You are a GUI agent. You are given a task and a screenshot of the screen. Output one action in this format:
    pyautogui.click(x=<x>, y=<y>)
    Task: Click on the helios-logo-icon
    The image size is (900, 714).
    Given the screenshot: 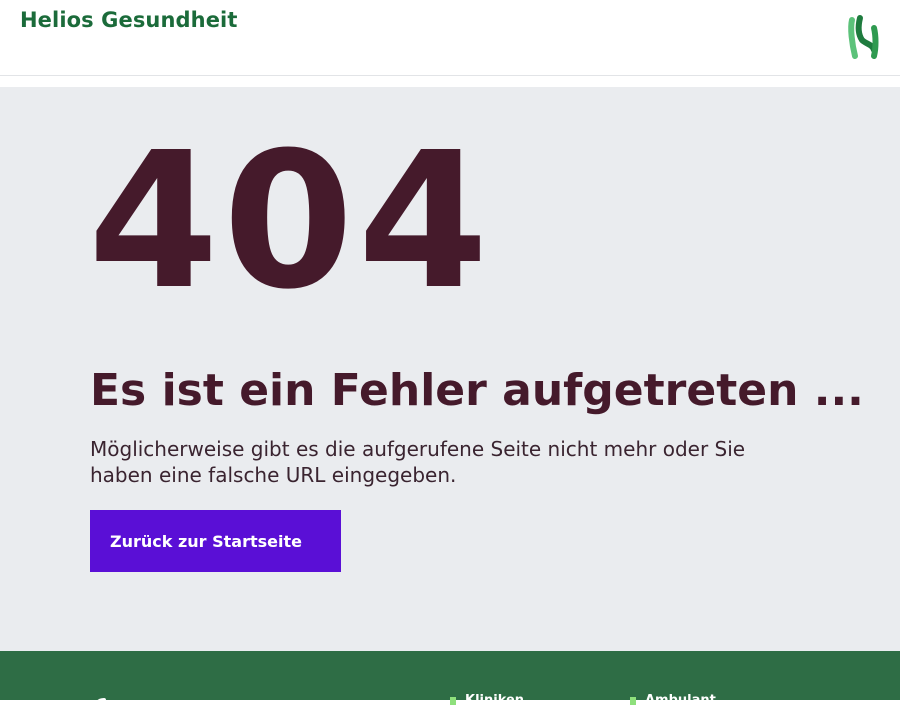 What is the action you would take?
    pyautogui.click(x=864, y=38)
    